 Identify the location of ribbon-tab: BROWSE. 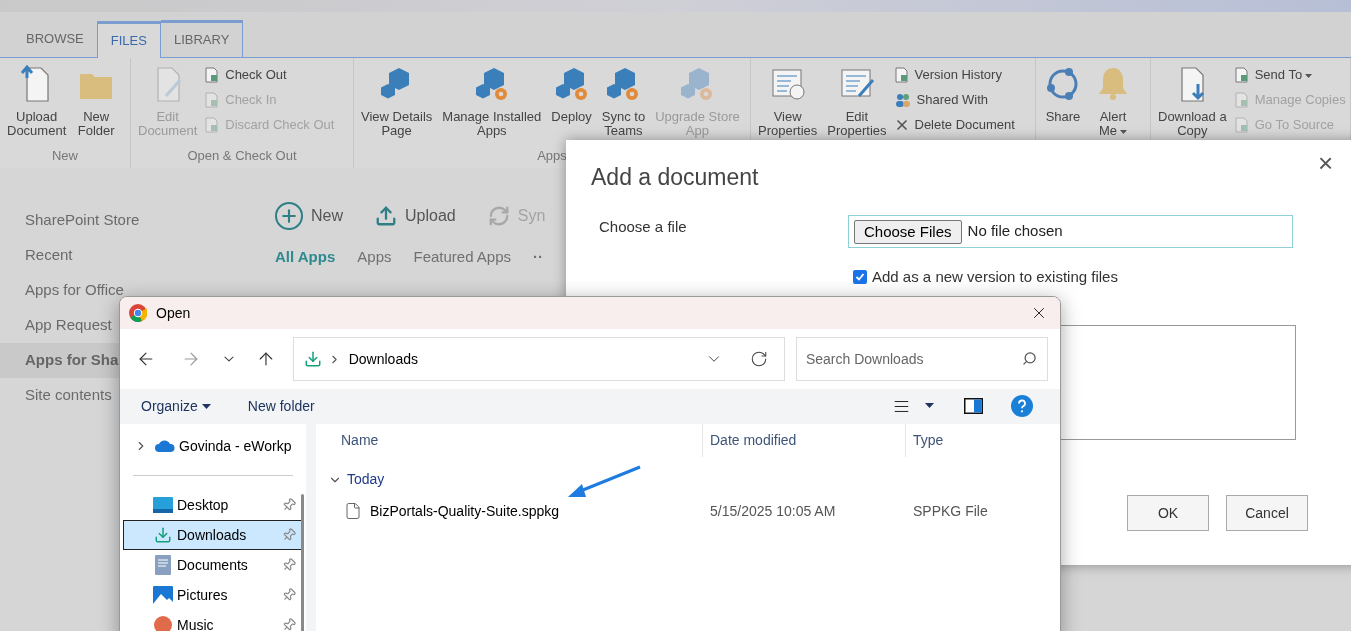
(55, 38).